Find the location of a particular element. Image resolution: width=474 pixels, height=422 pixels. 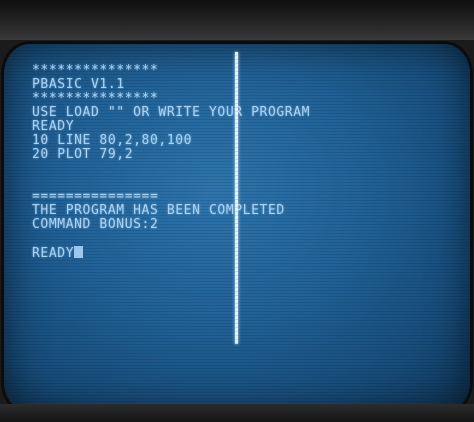

text-cursor is located at coordinates (79, 252).